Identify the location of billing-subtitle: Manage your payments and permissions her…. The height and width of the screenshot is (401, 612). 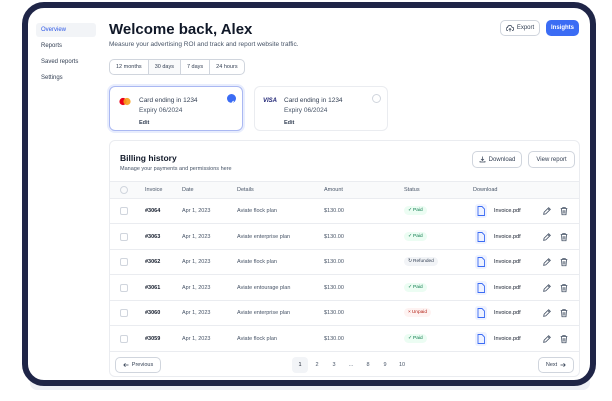
(176, 169).